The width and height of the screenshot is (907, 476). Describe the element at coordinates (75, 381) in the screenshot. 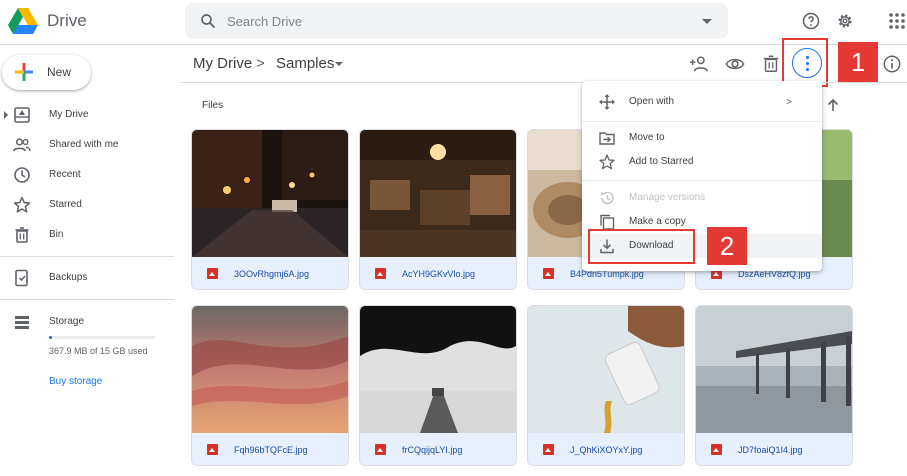

I see `buy-storage-link: Buy storage` at that location.